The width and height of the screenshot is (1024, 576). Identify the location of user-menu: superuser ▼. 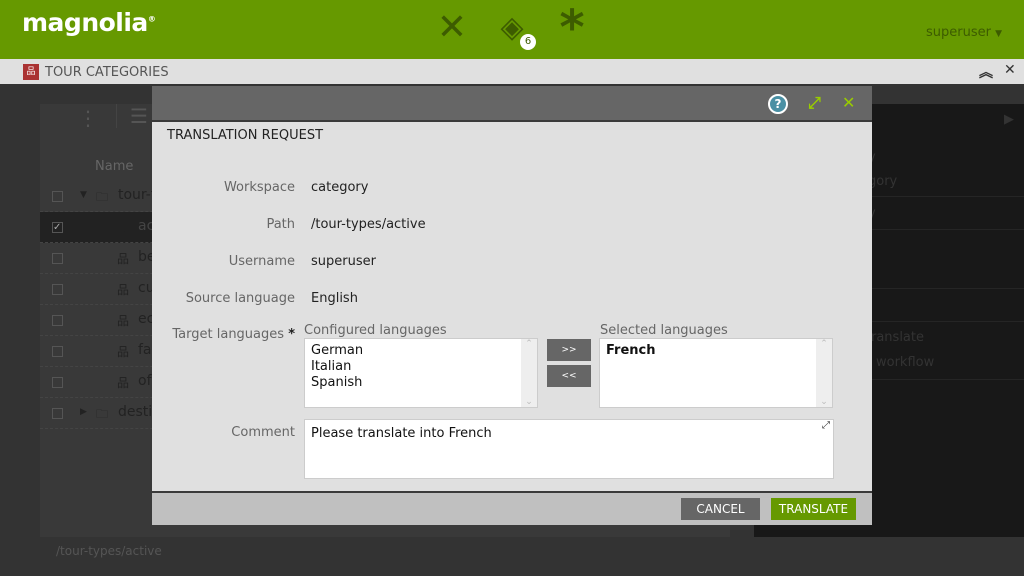
(964, 32).